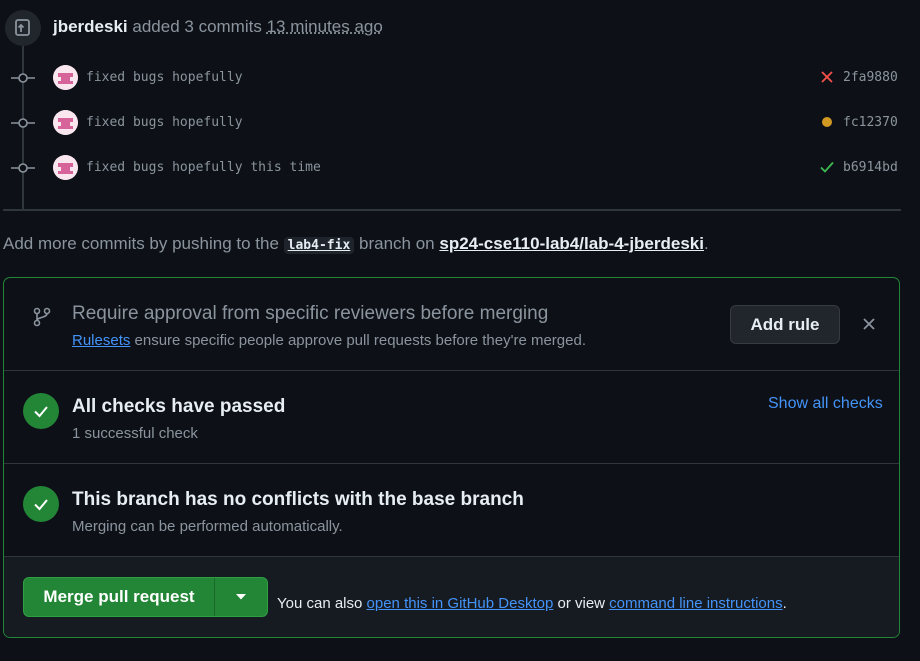 The height and width of the screenshot is (661, 920). I want to click on merge-pull-request-button: Merge pull request, so click(119, 597).